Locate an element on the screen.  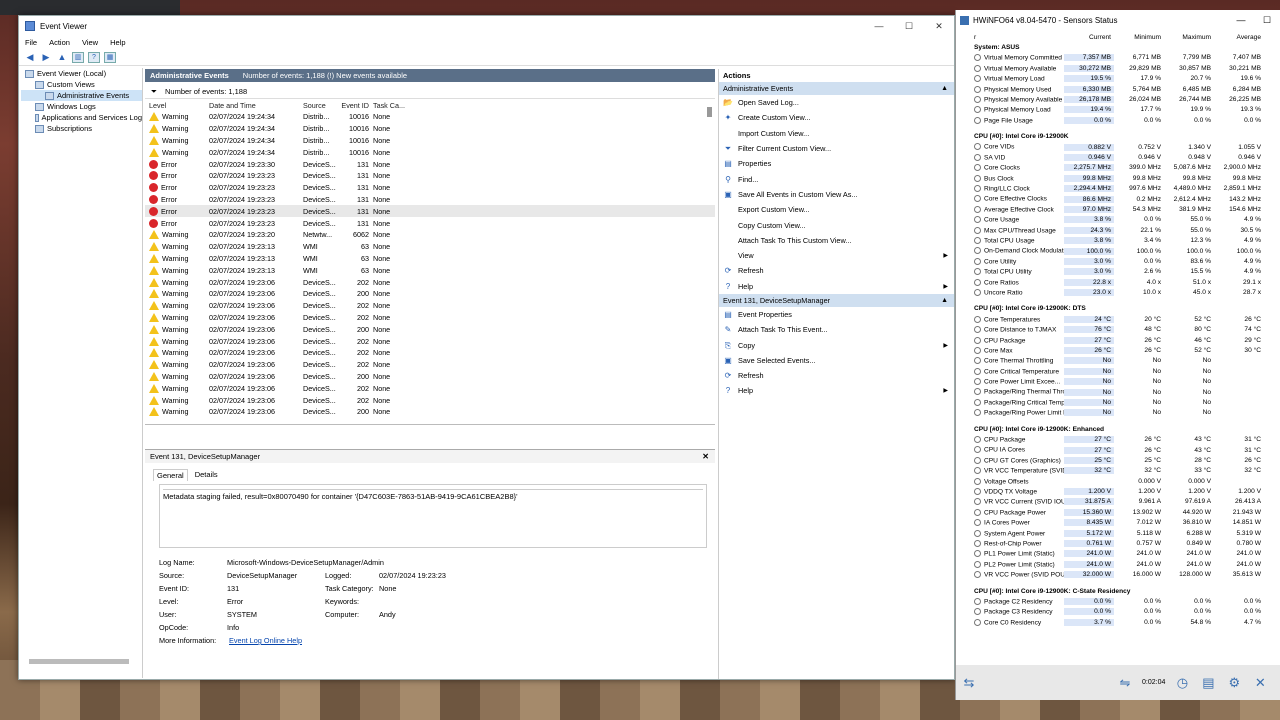
sensor-row: Core Ratios 22.8 x 4.0 x 51.0 x 29.1 x is located at coordinates (1118, 282).